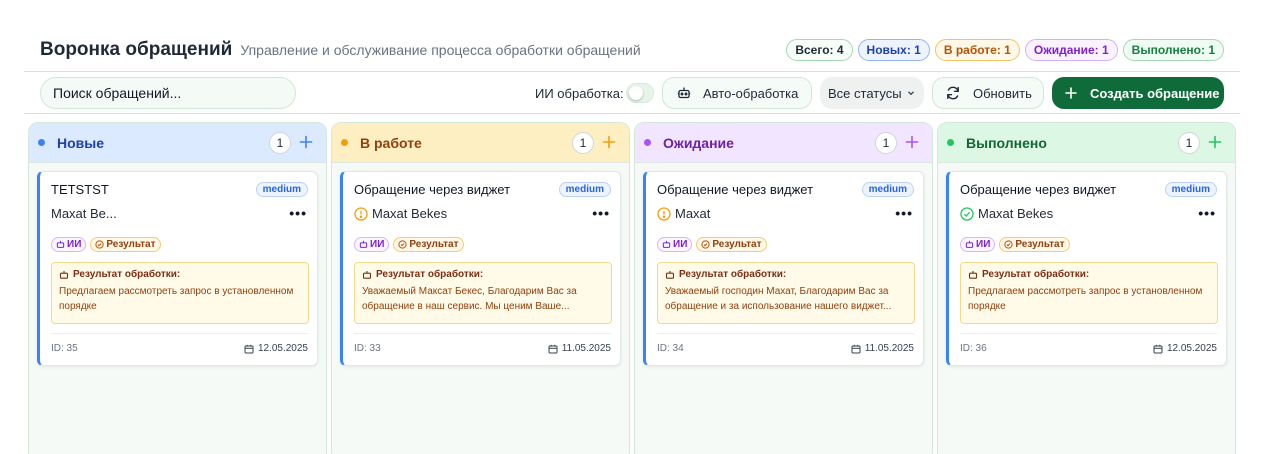 This screenshot has width=1277, height=454. What do you see at coordinates (64, 348) in the screenshot?
I see `card-id: ID: 35` at bounding box center [64, 348].